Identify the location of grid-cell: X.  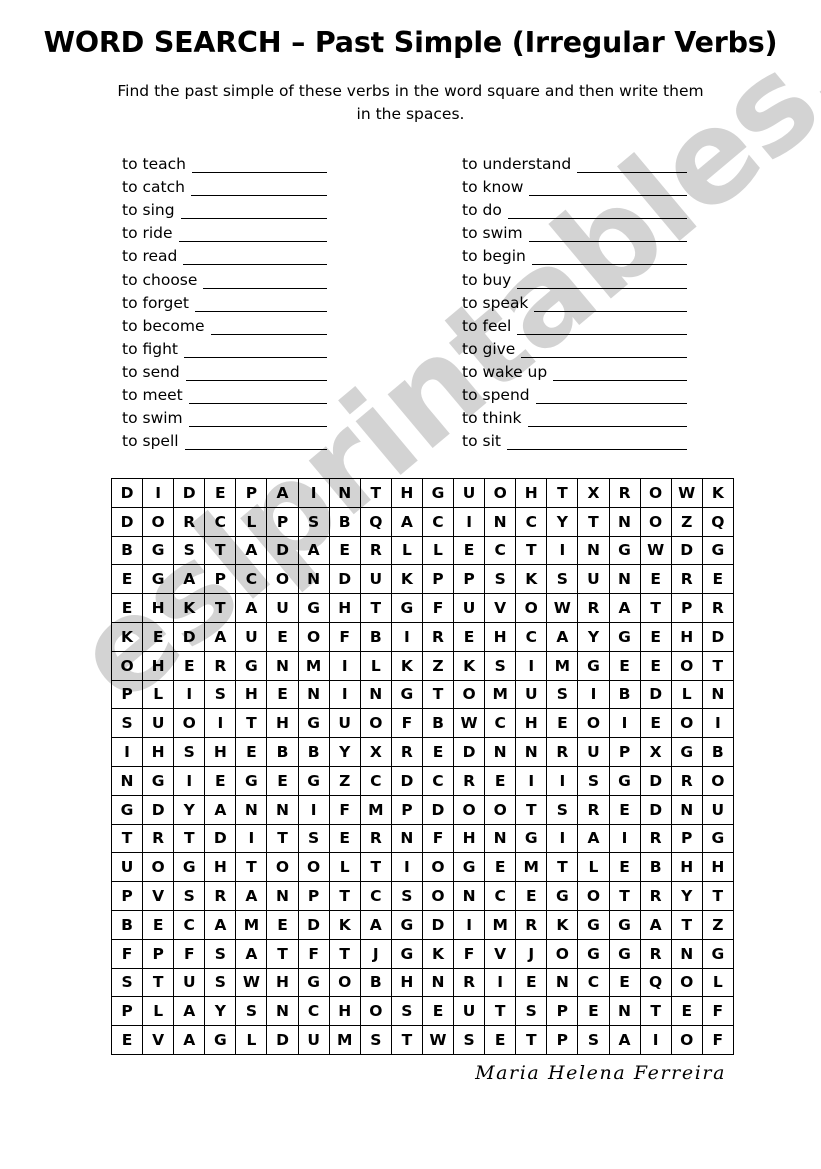
(593, 493).